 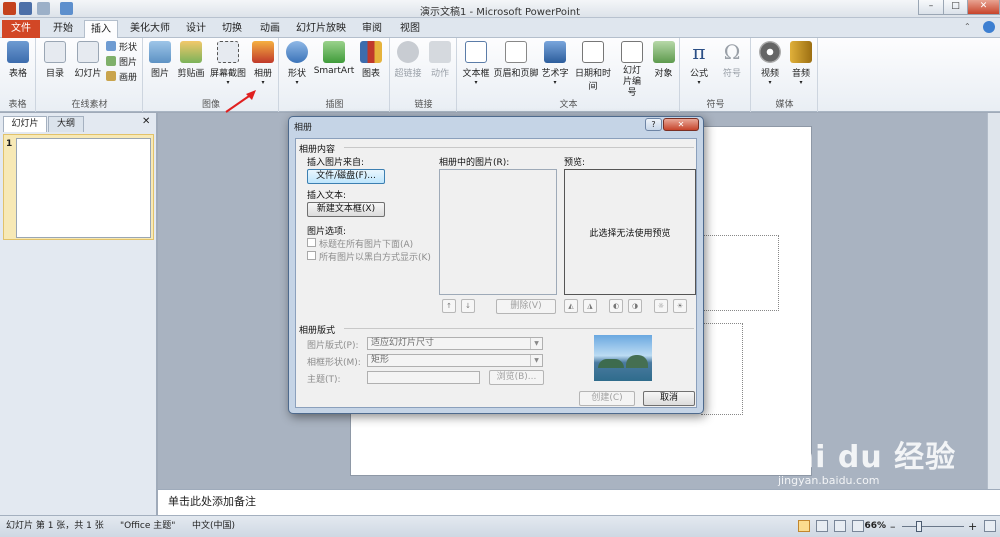 What do you see at coordinates (990, 526) in the screenshot?
I see `fit-to-window-icon` at bounding box center [990, 526].